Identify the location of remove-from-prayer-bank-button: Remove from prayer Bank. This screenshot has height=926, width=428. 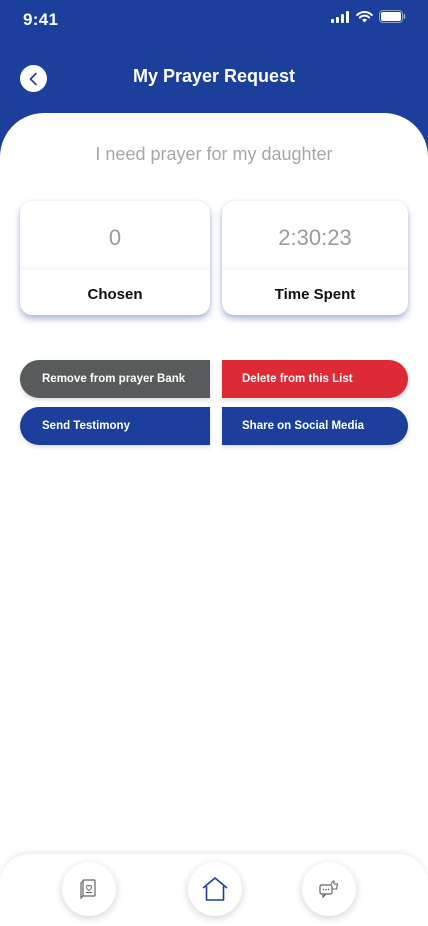
(115, 379).